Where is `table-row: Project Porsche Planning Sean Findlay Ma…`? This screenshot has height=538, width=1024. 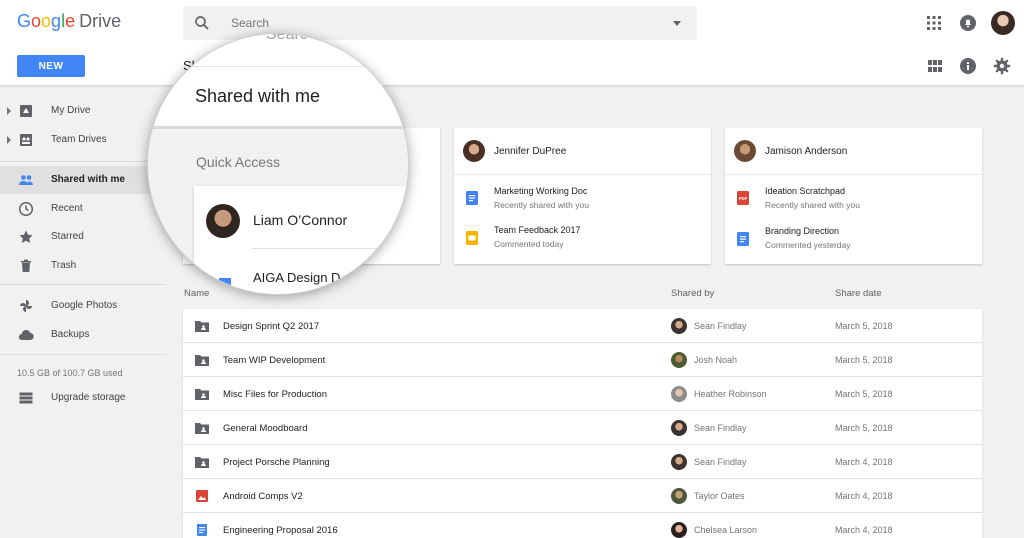 table-row: Project Porsche Planning Sean Findlay Ma… is located at coordinates (582, 462).